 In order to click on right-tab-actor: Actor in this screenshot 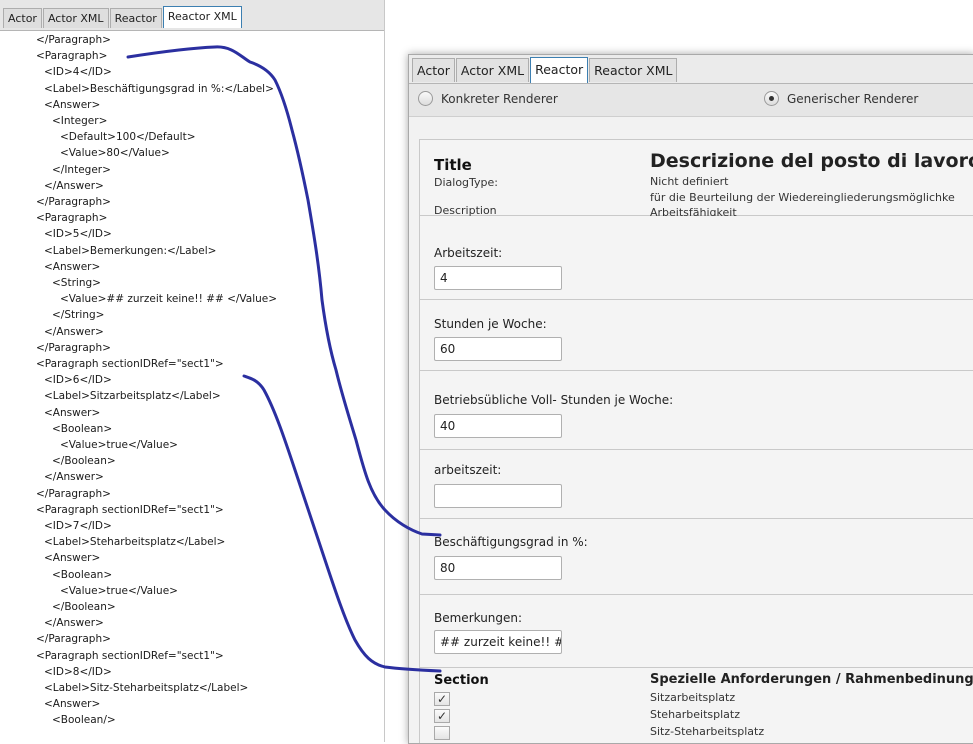, I will do `click(433, 70)`.